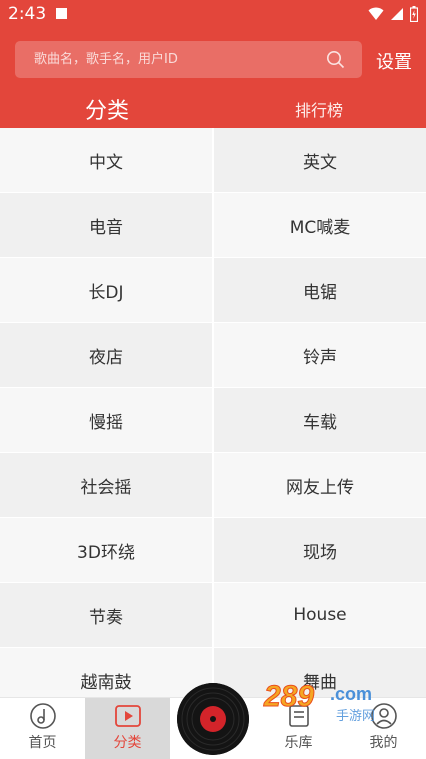 The image size is (426, 759). Describe the element at coordinates (42, 716) in the screenshot. I see `music-note-icon` at that location.